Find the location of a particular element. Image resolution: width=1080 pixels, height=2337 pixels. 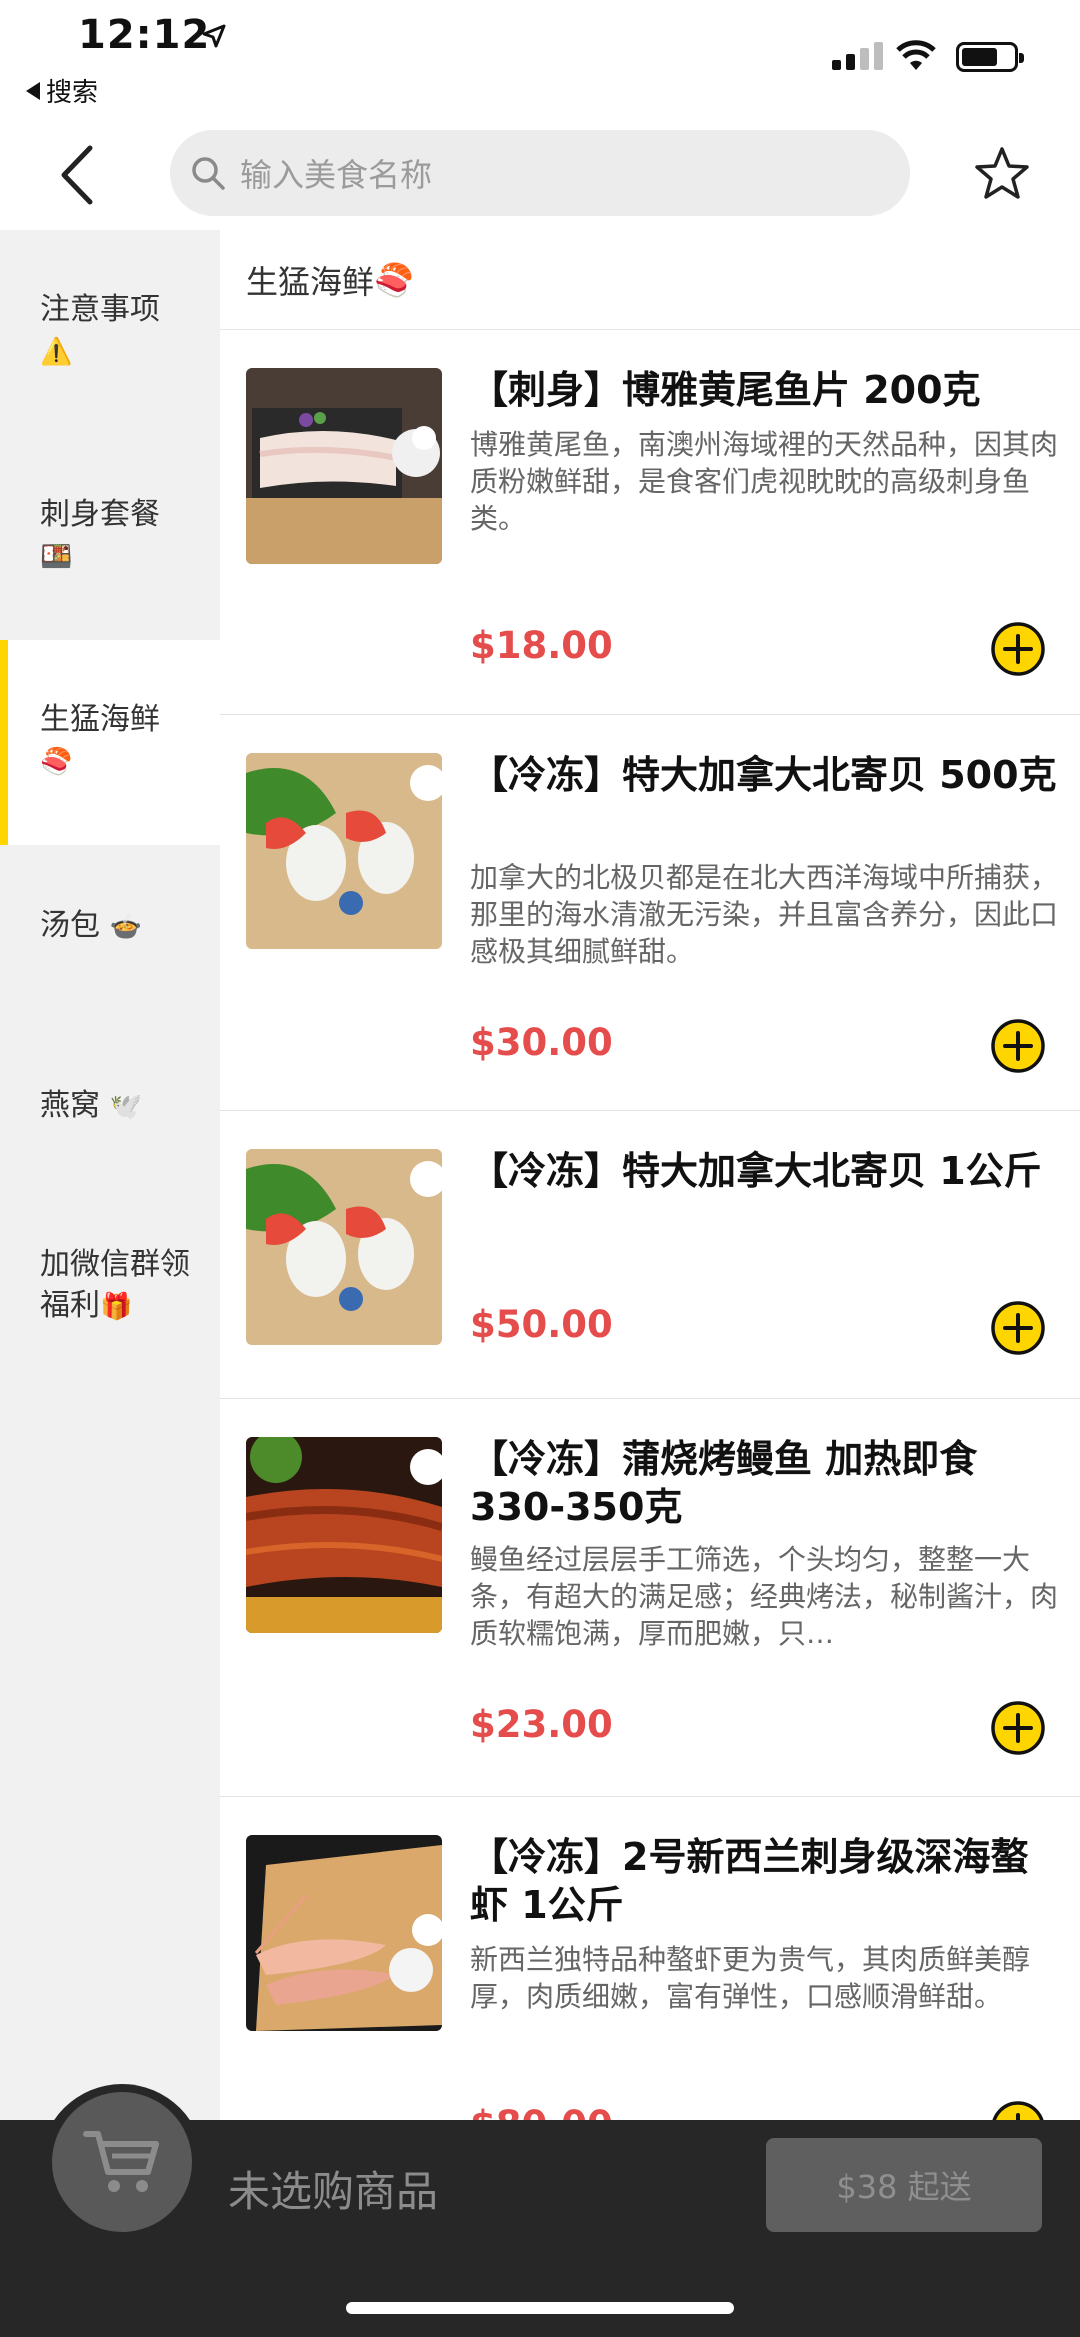

product-price: $80.00 is located at coordinates (541, 2111).